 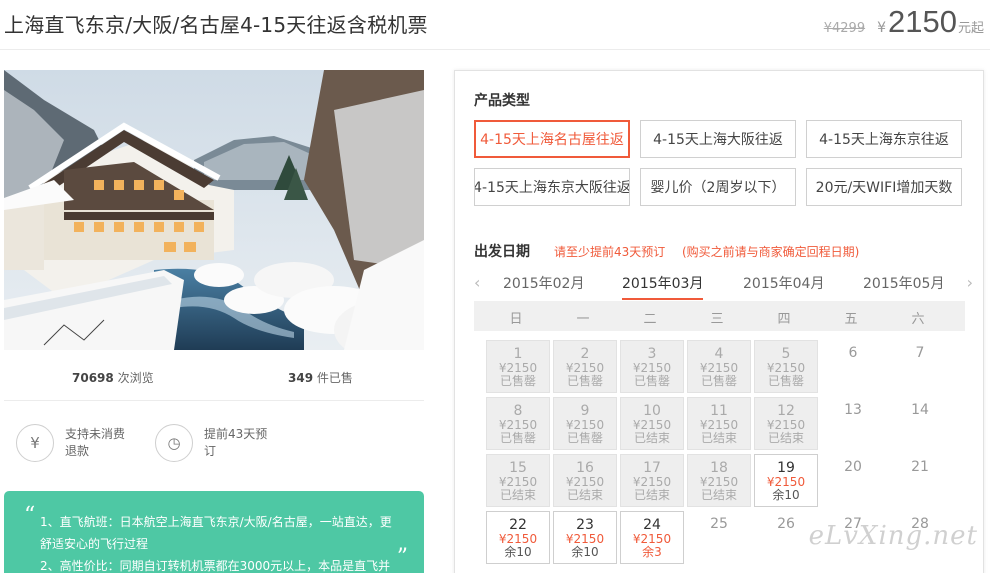 What do you see at coordinates (903, 283) in the screenshot?
I see `month-tab: 2015年05月` at bounding box center [903, 283].